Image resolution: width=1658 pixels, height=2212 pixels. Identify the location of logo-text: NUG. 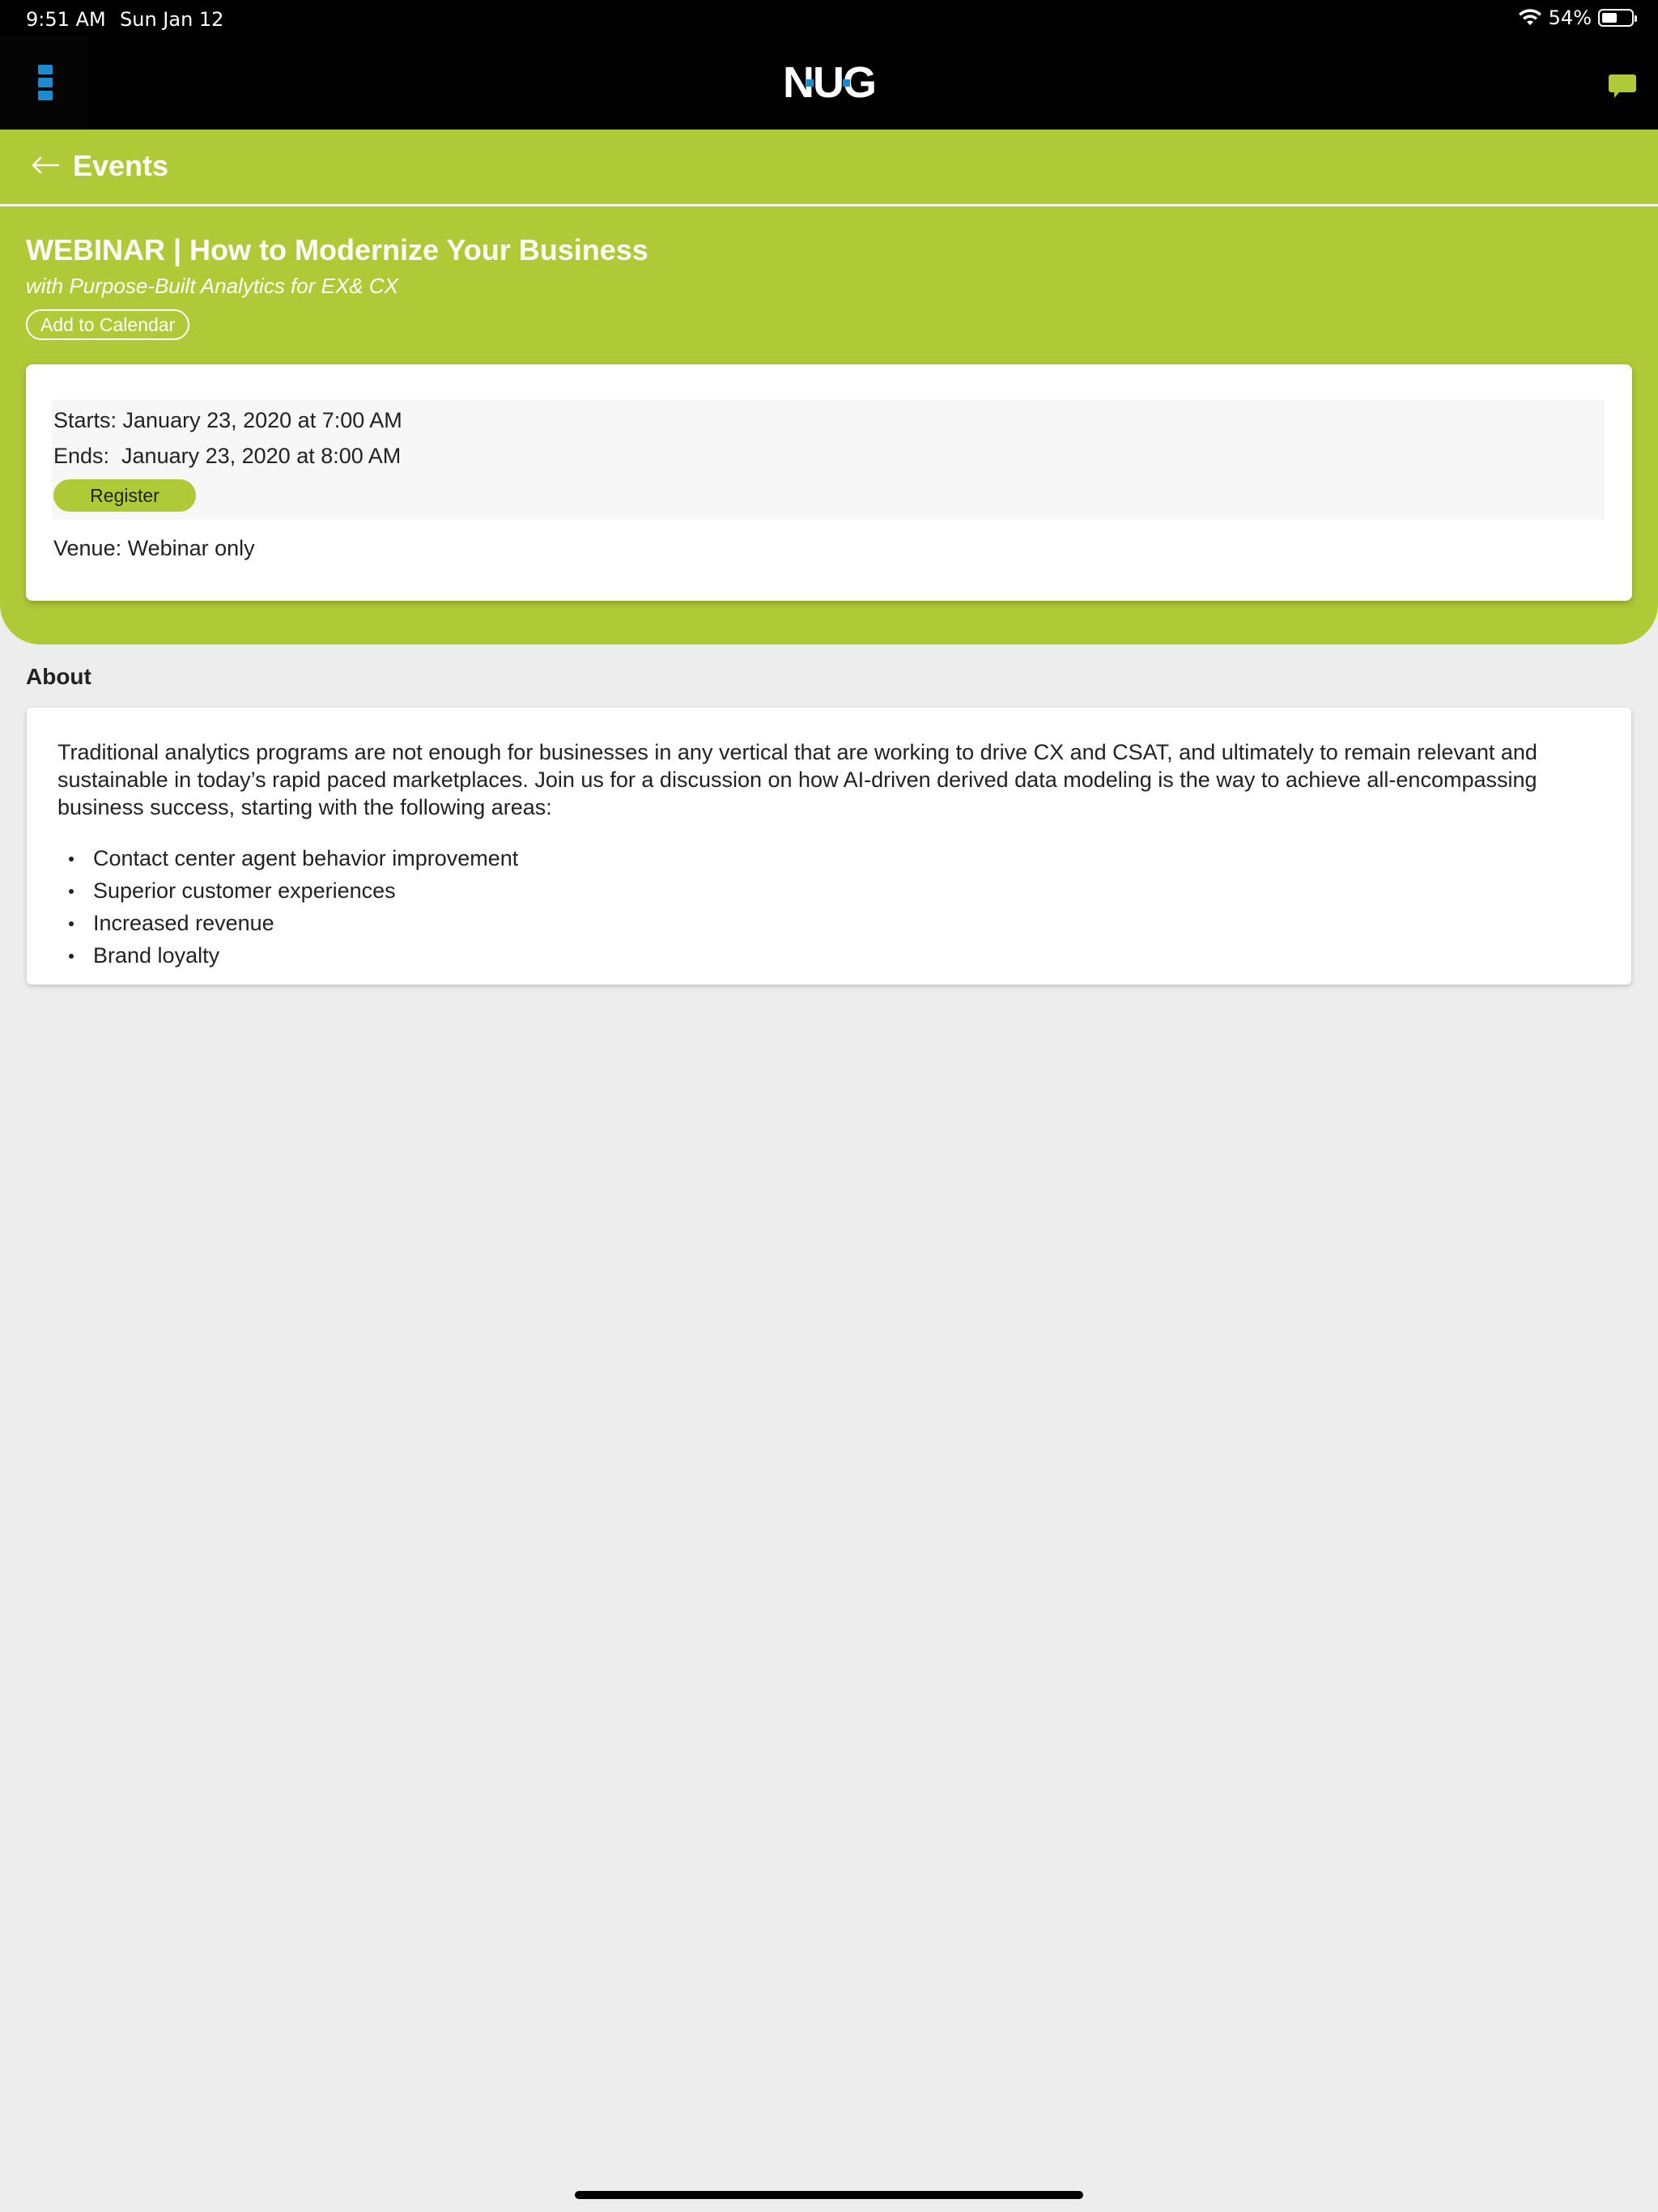
(829, 83).